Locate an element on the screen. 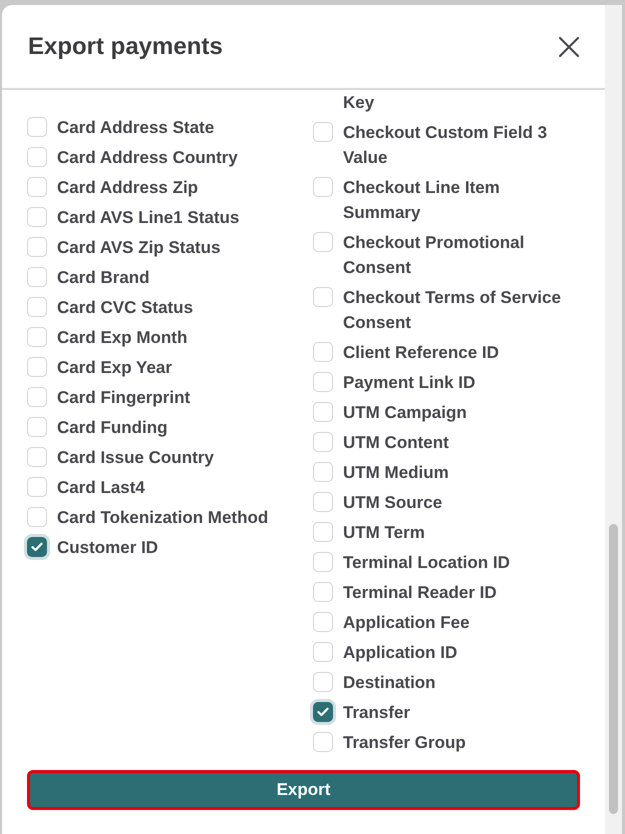 This screenshot has height=834, width=625. option-label: UTM Source is located at coordinates (392, 503).